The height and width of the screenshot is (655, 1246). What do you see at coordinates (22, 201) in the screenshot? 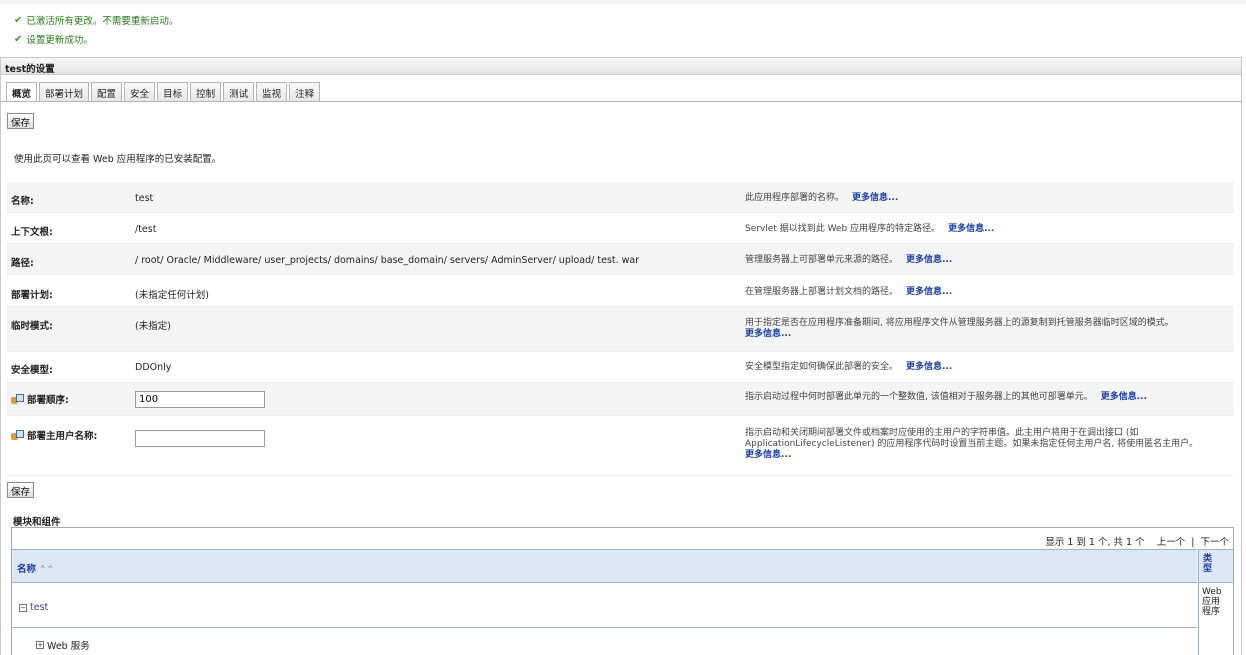
I see `field-label: 名称:` at bounding box center [22, 201].